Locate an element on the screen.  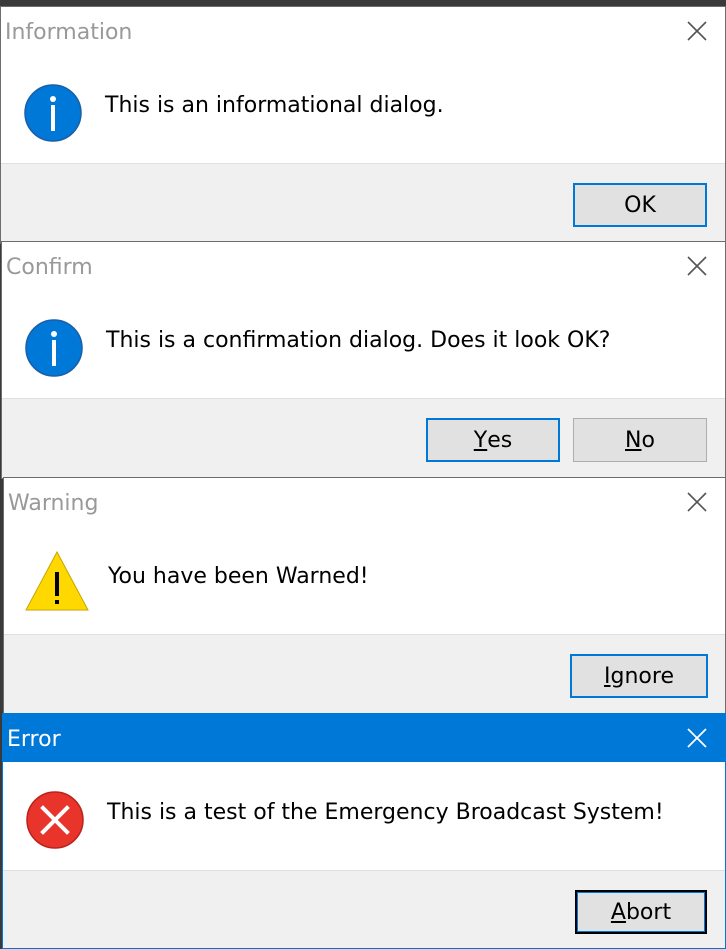
button-mnemonic: N is located at coordinates (633, 440).